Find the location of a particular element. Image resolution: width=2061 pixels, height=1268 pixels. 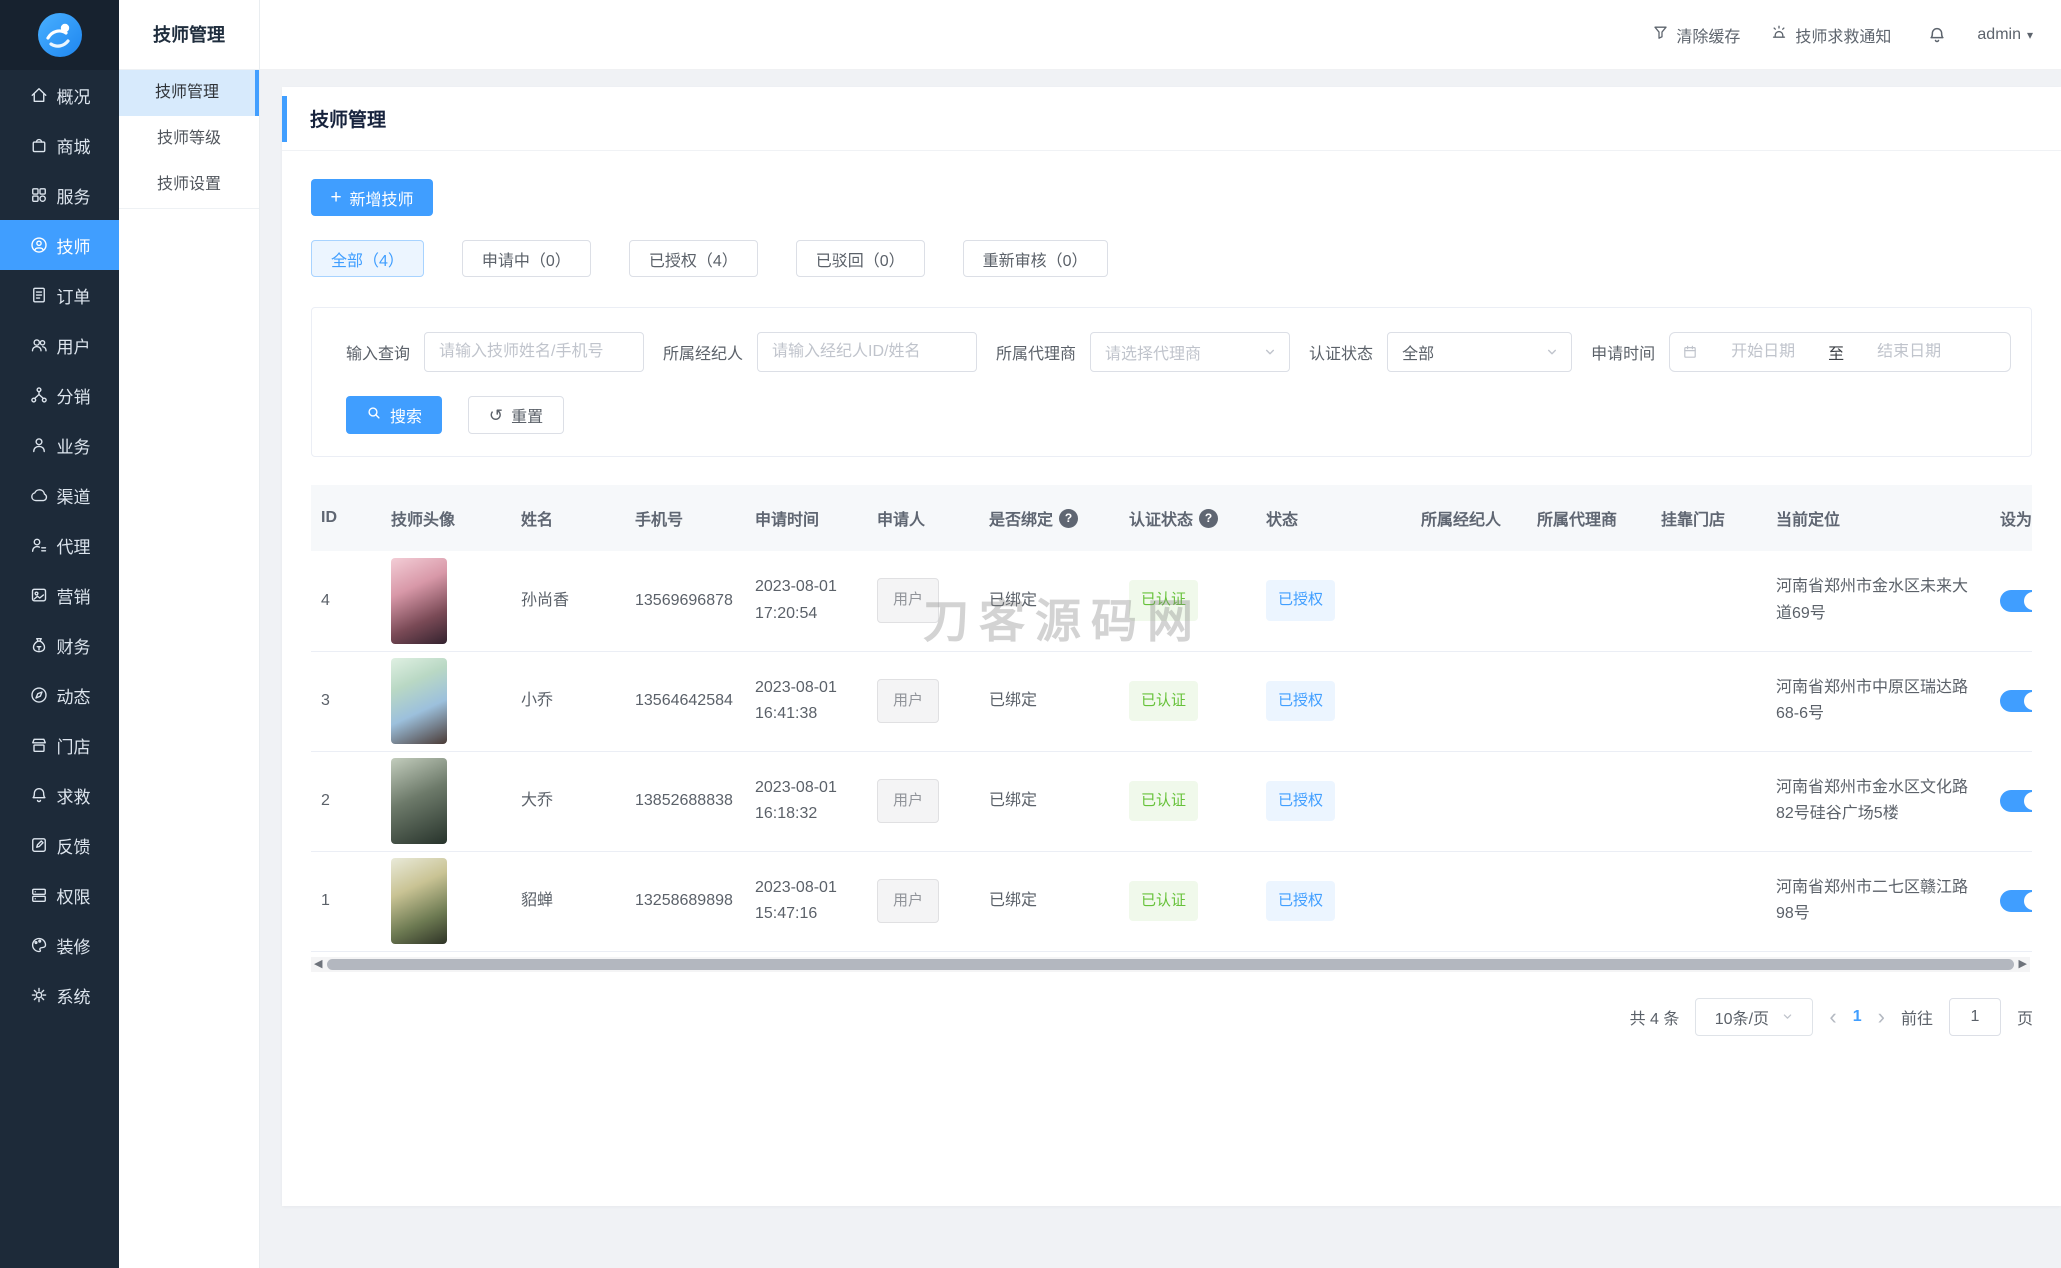

apply-time-range-picker: 至 is located at coordinates (1840, 352).